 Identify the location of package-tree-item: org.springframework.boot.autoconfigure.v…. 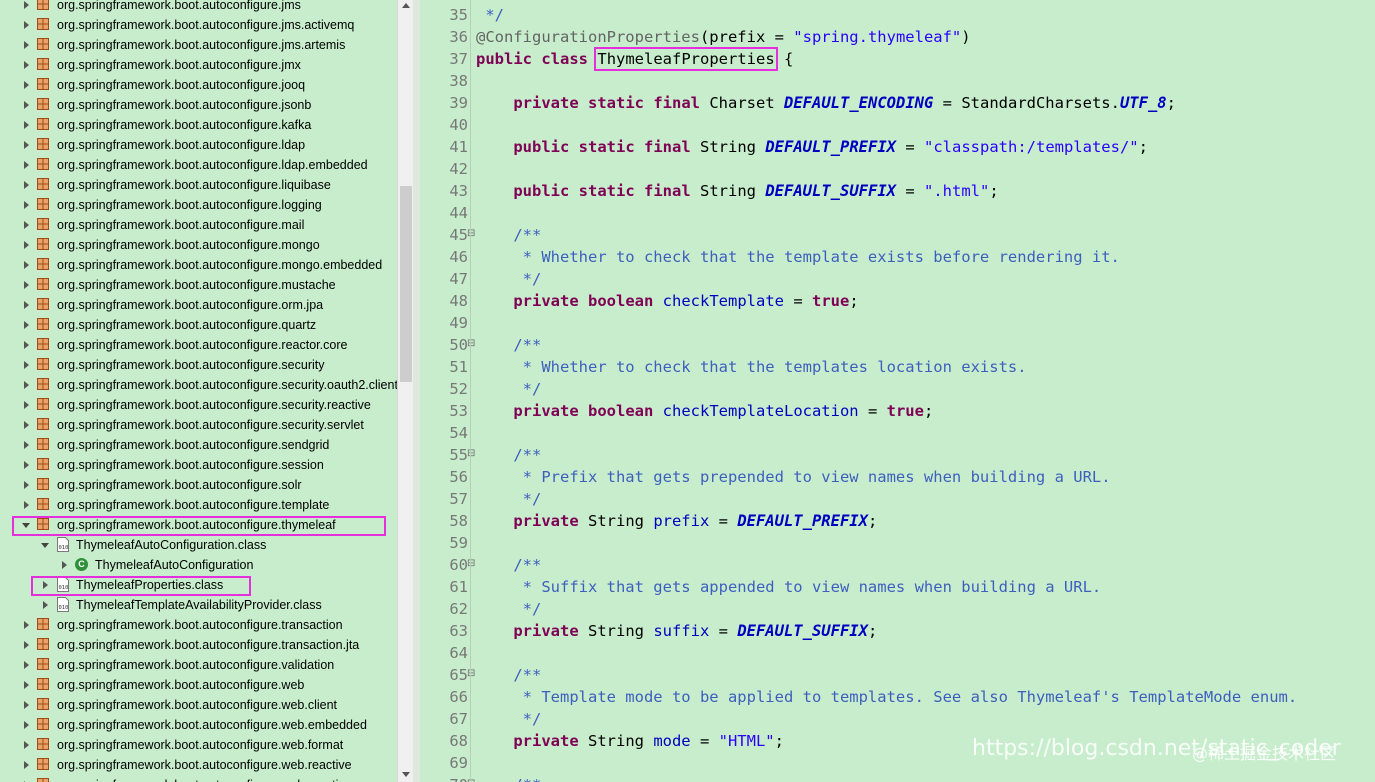
(198, 665).